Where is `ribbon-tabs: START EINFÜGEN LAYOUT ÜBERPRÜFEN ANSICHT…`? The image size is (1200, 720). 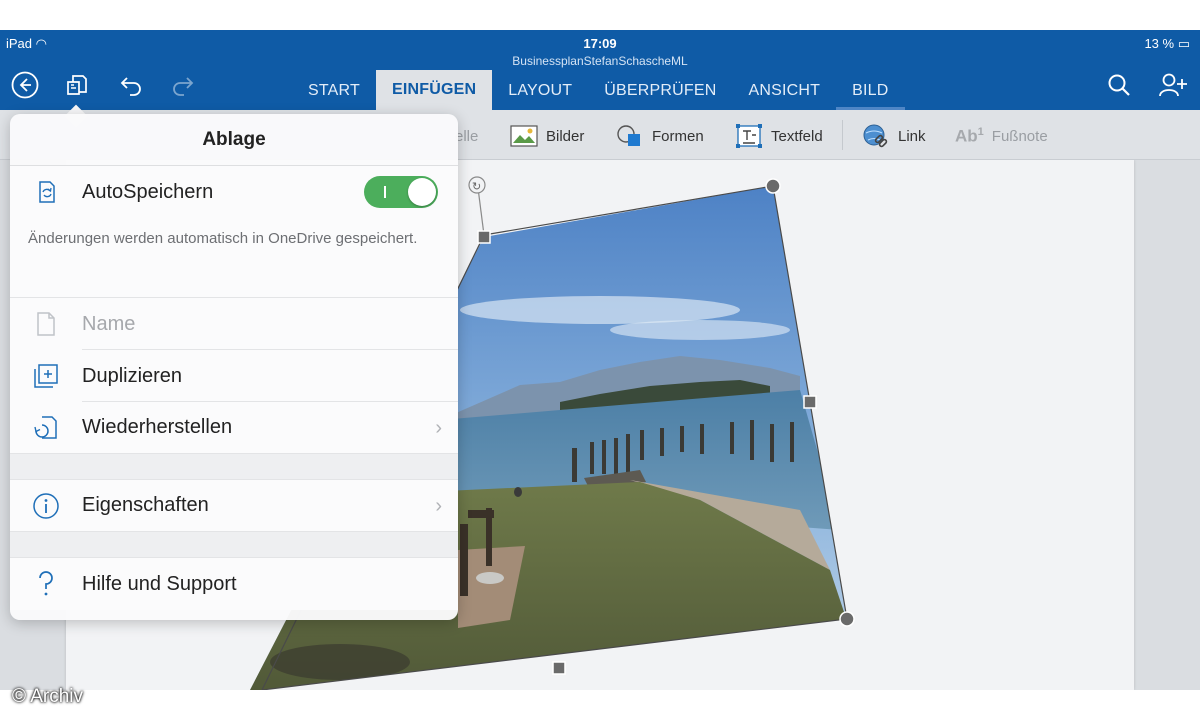
ribbon-tabs: START EINFÜGEN LAYOUT ÜBERPRÜFEN ANSICHT… is located at coordinates (598, 90).